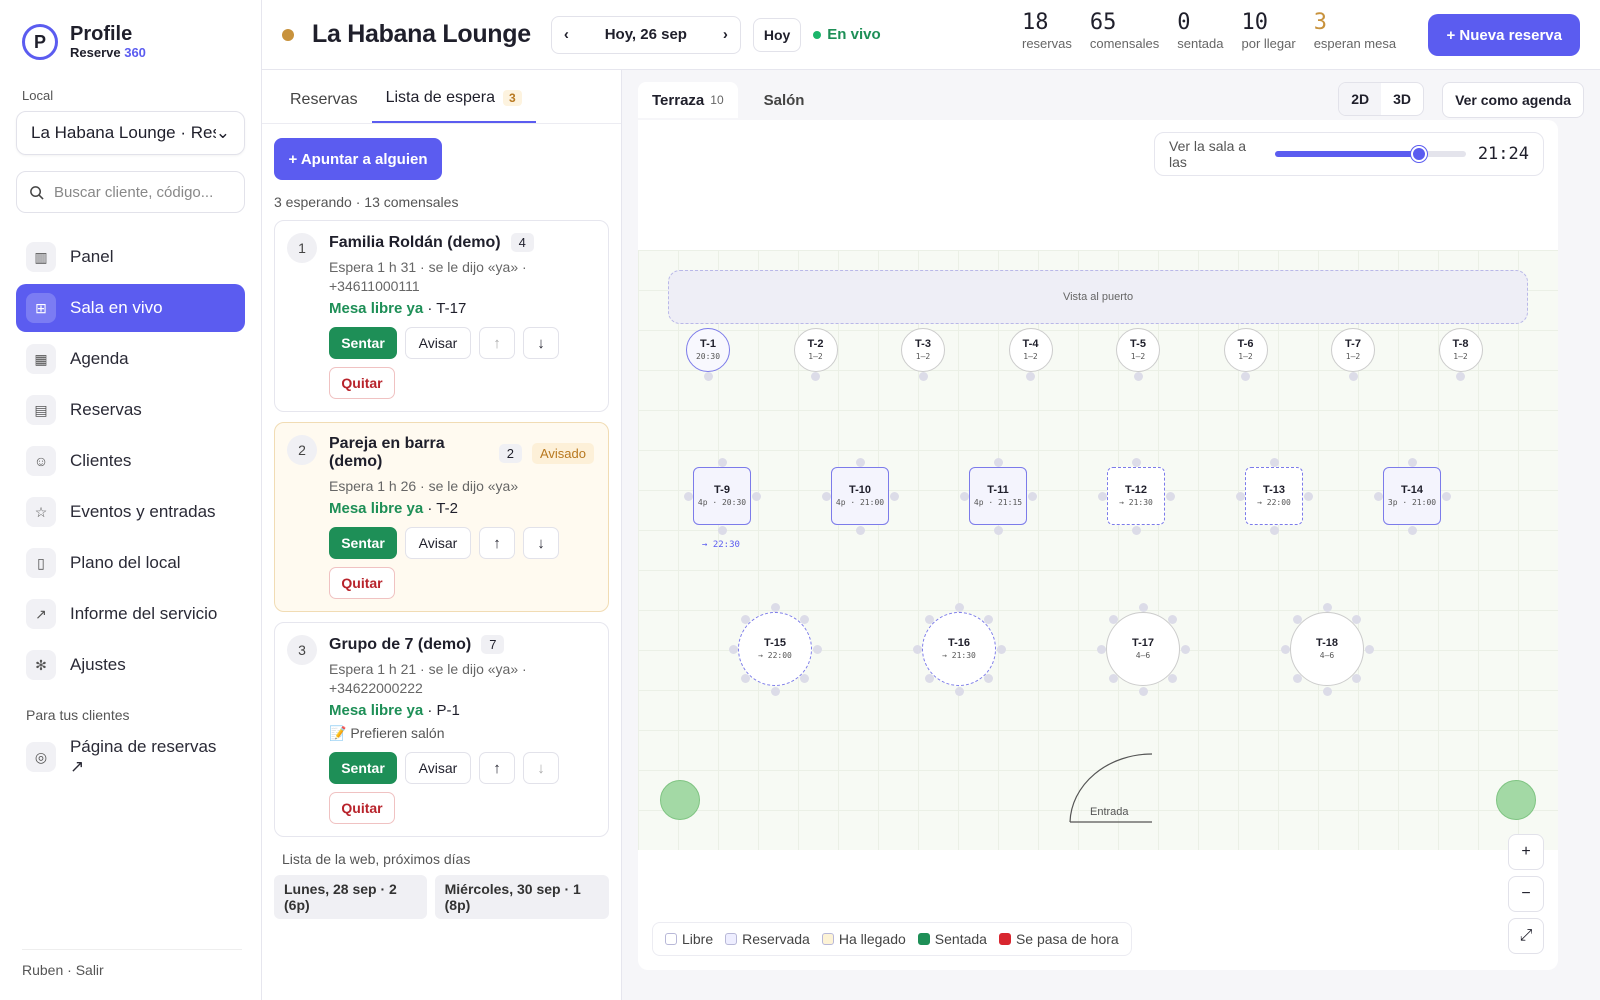  What do you see at coordinates (1526, 936) in the screenshot?
I see `fit-view-button: ⤢` at bounding box center [1526, 936].